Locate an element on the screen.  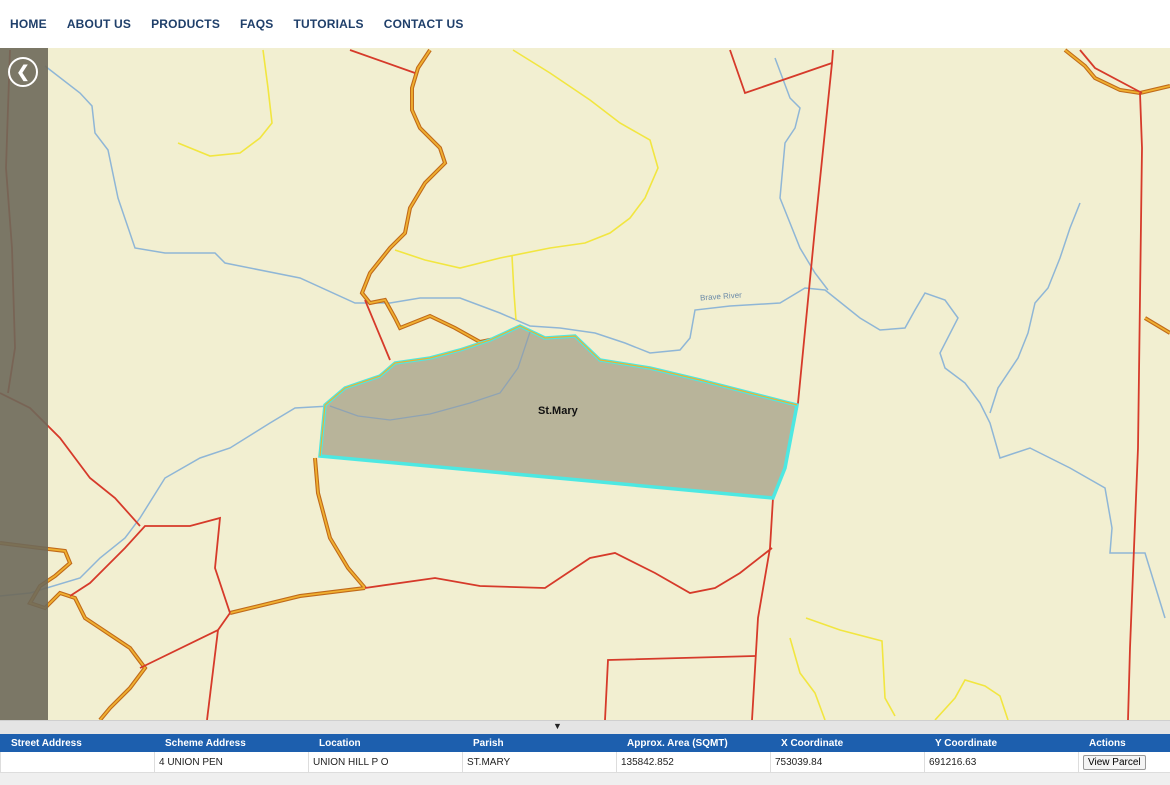
nav-faqs: FAQS is located at coordinates (256, 24).